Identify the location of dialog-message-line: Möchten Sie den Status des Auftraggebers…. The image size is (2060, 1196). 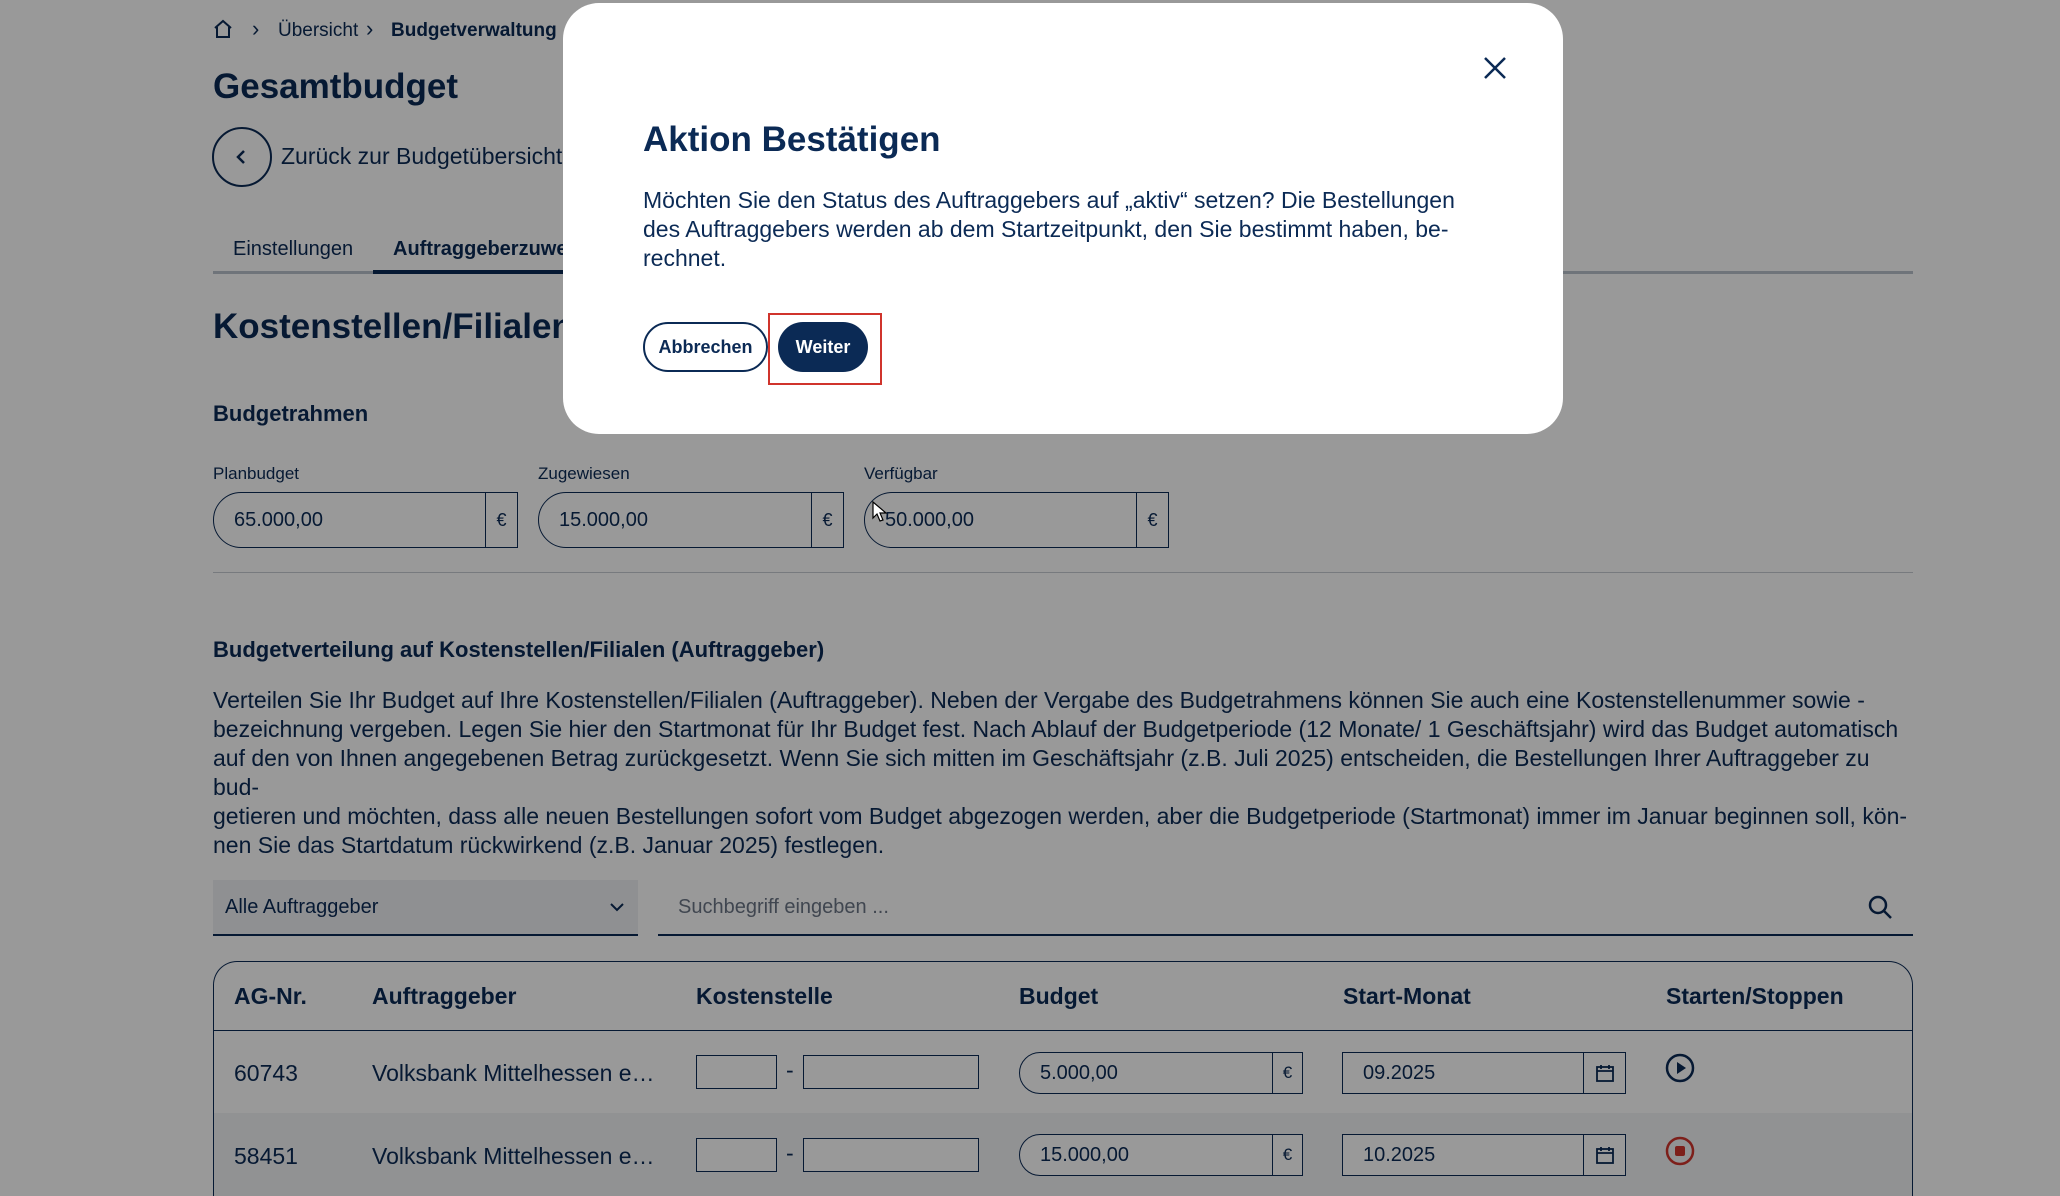
(1049, 200).